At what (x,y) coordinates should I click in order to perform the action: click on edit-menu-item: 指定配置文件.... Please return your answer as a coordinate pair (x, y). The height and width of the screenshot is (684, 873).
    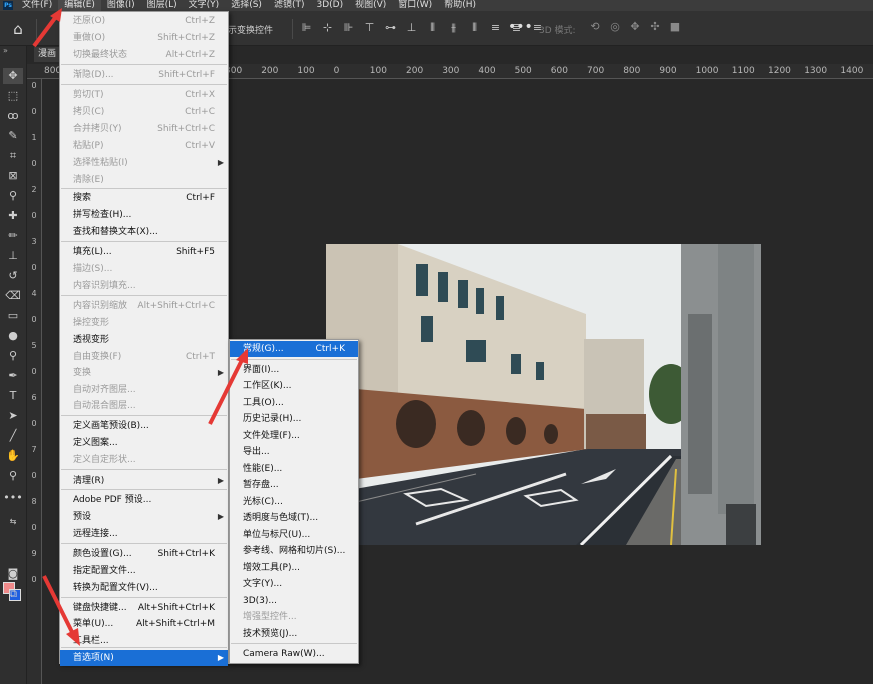
    Looking at the image, I should click on (144, 571).